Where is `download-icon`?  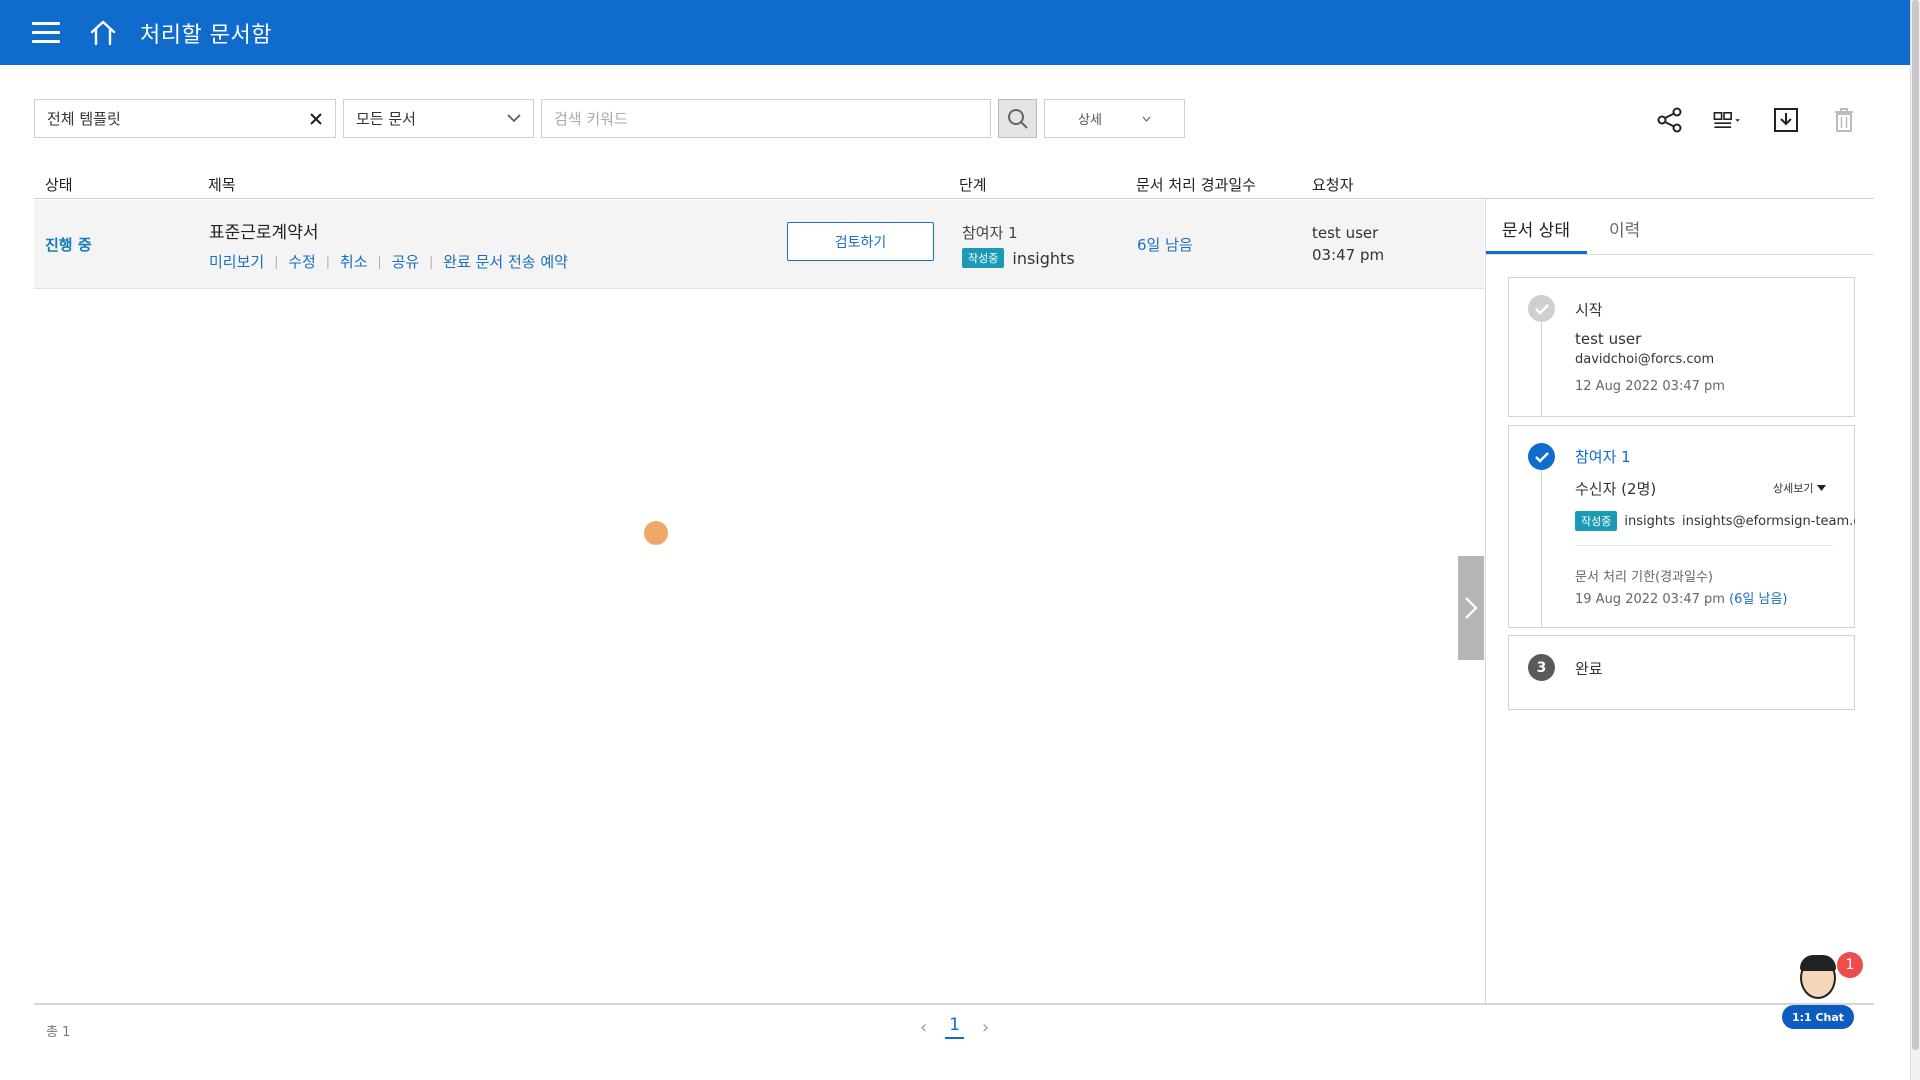 download-icon is located at coordinates (1786, 120).